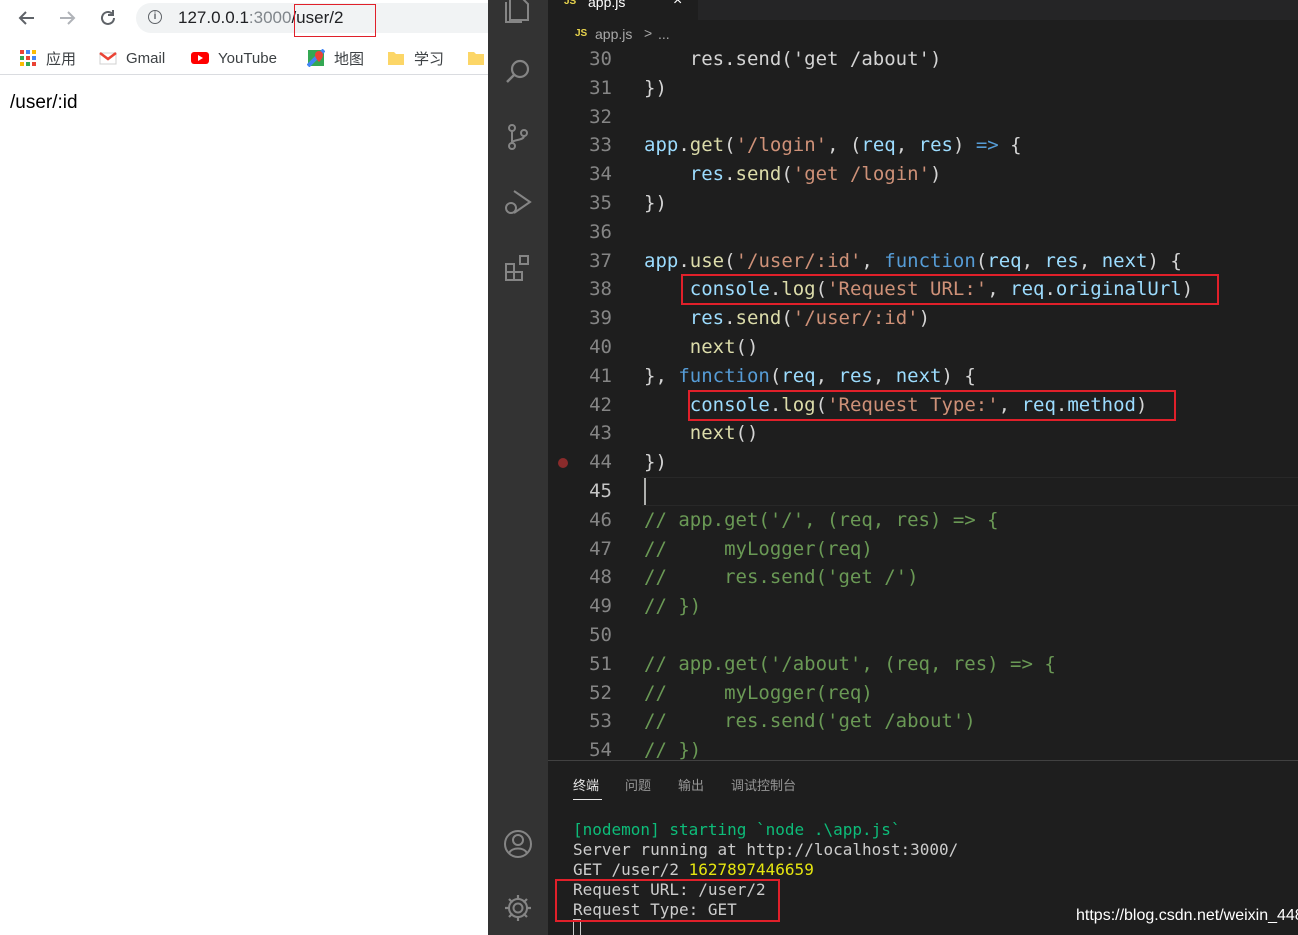 The image size is (1298, 935). Describe the element at coordinates (587, 799) in the screenshot. I see `active-tab-indicator` at that location.